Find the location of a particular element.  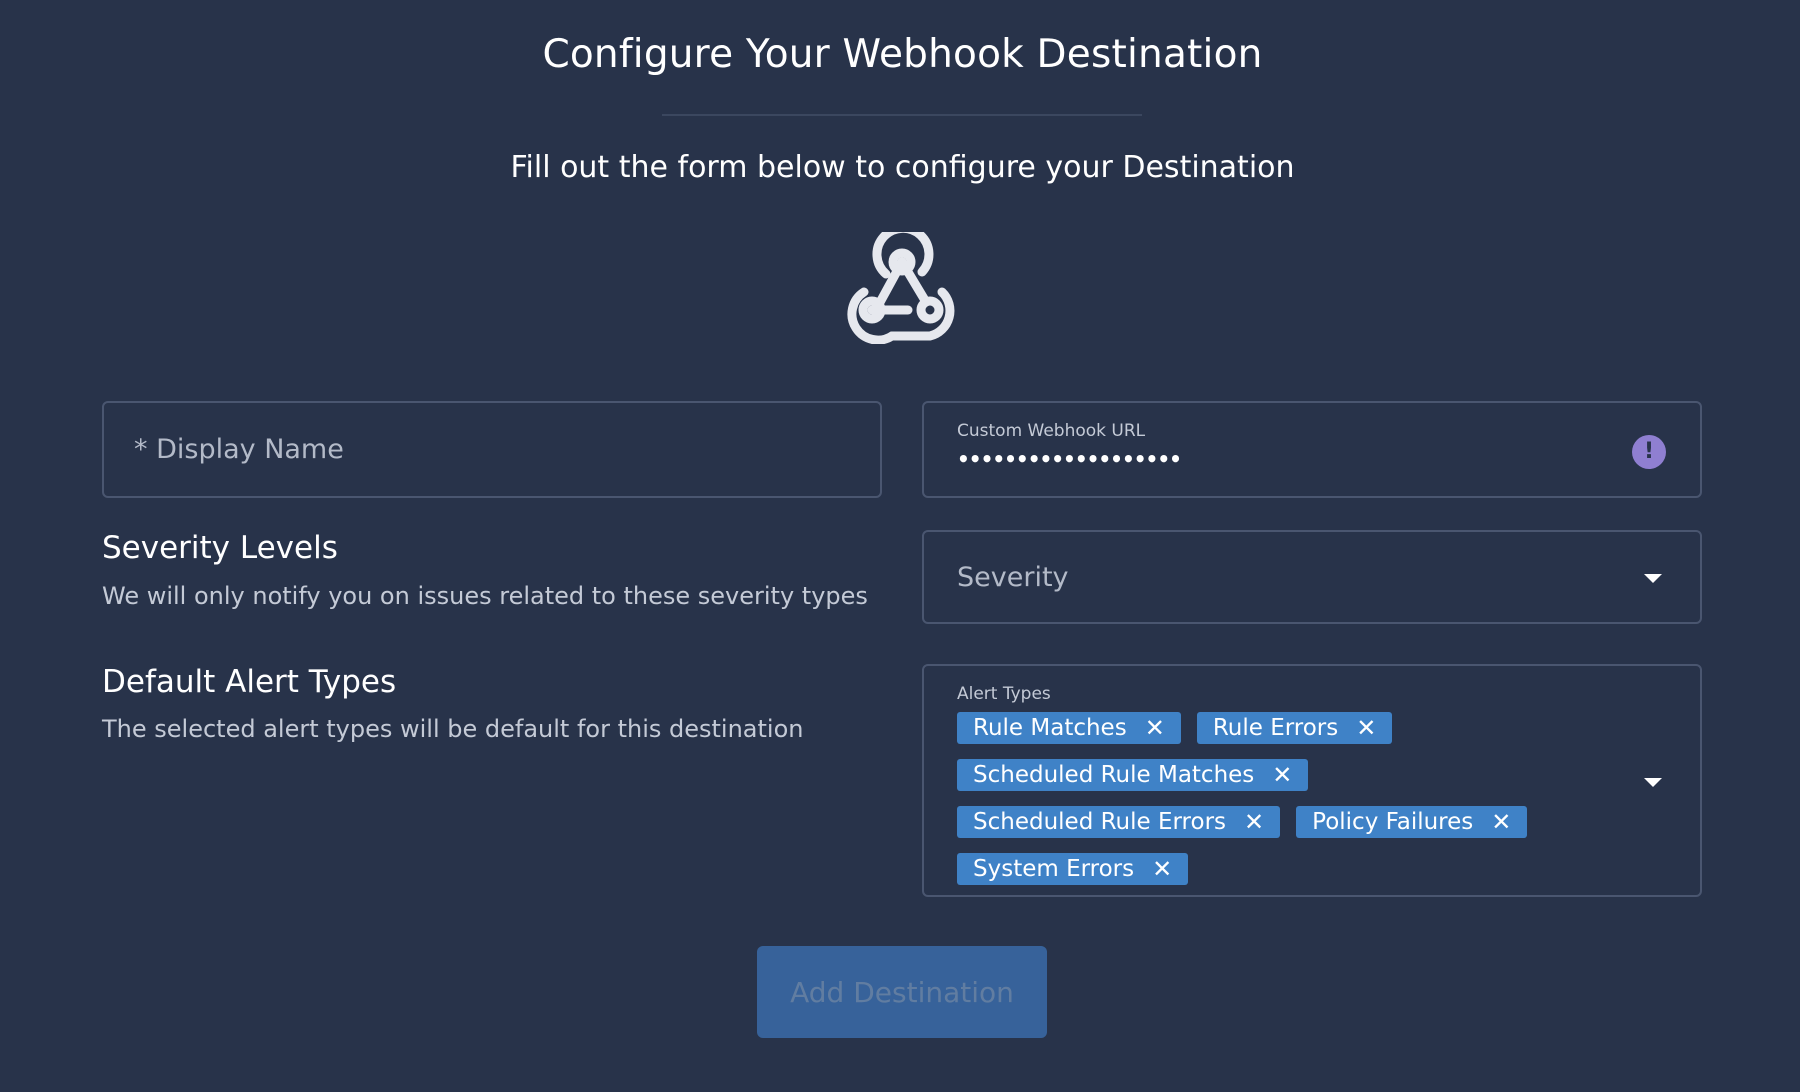

severity-select: Severity is located at coordinates (1312, 577).